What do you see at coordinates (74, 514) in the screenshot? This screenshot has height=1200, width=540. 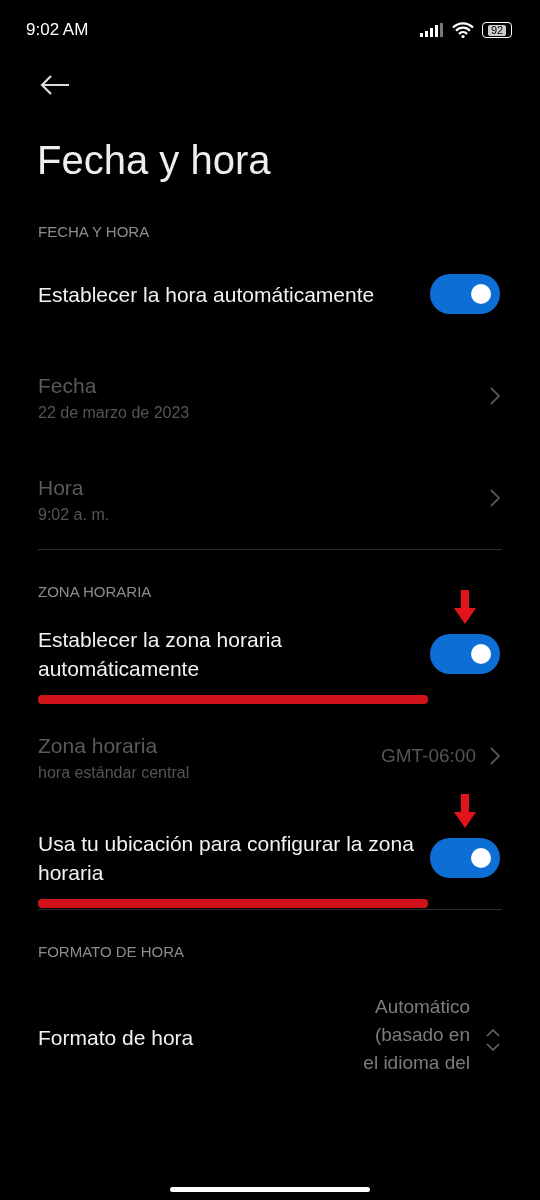 I see `setting-value: 9:02 a. m.` at bounding box center [74, 514].